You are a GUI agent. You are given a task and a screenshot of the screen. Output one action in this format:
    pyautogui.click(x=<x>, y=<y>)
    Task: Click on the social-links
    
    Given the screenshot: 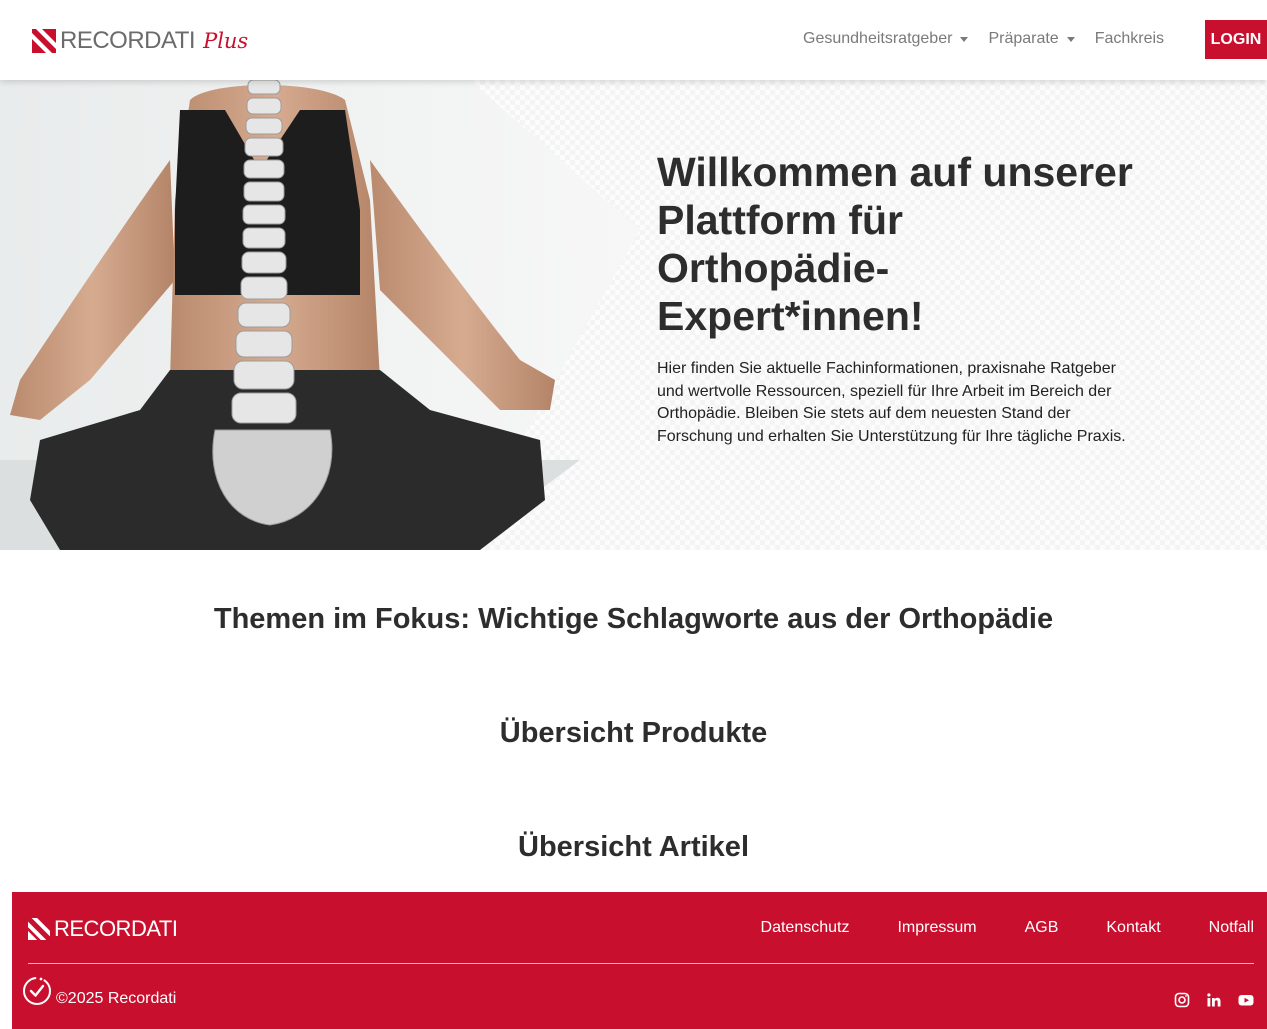 What is the action you would take?
    pyautogui.click(x=1206, y=1000)
    